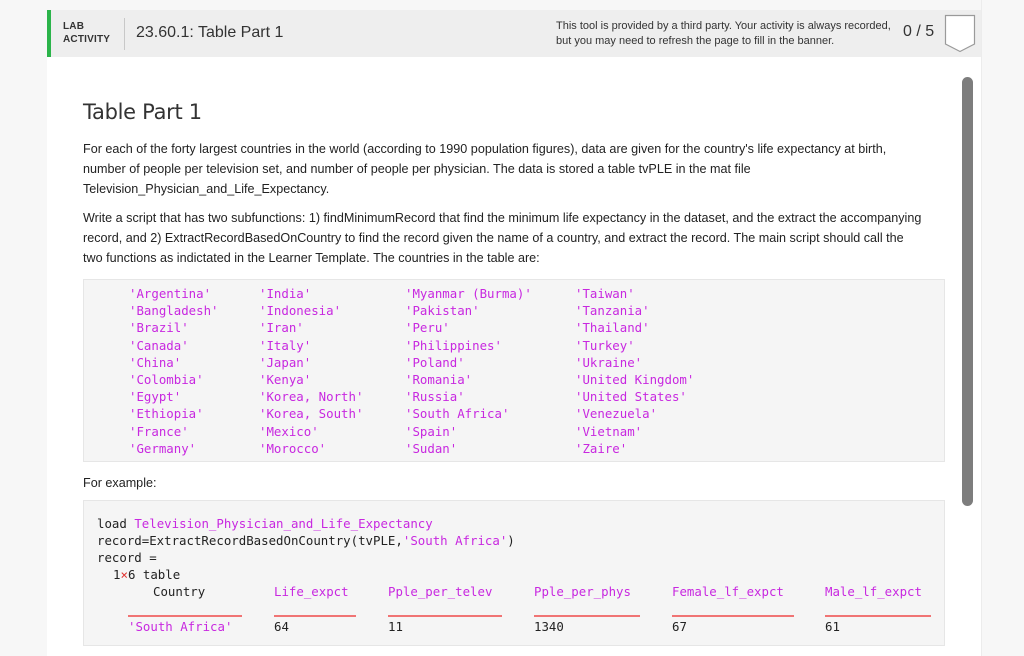 The width and height of the screenshot is (1024, 656). What do you see at coordinates (612, 311) in the screenshot?
I see `country-item: 'Tanzania'` at bounding box center [612, 311].